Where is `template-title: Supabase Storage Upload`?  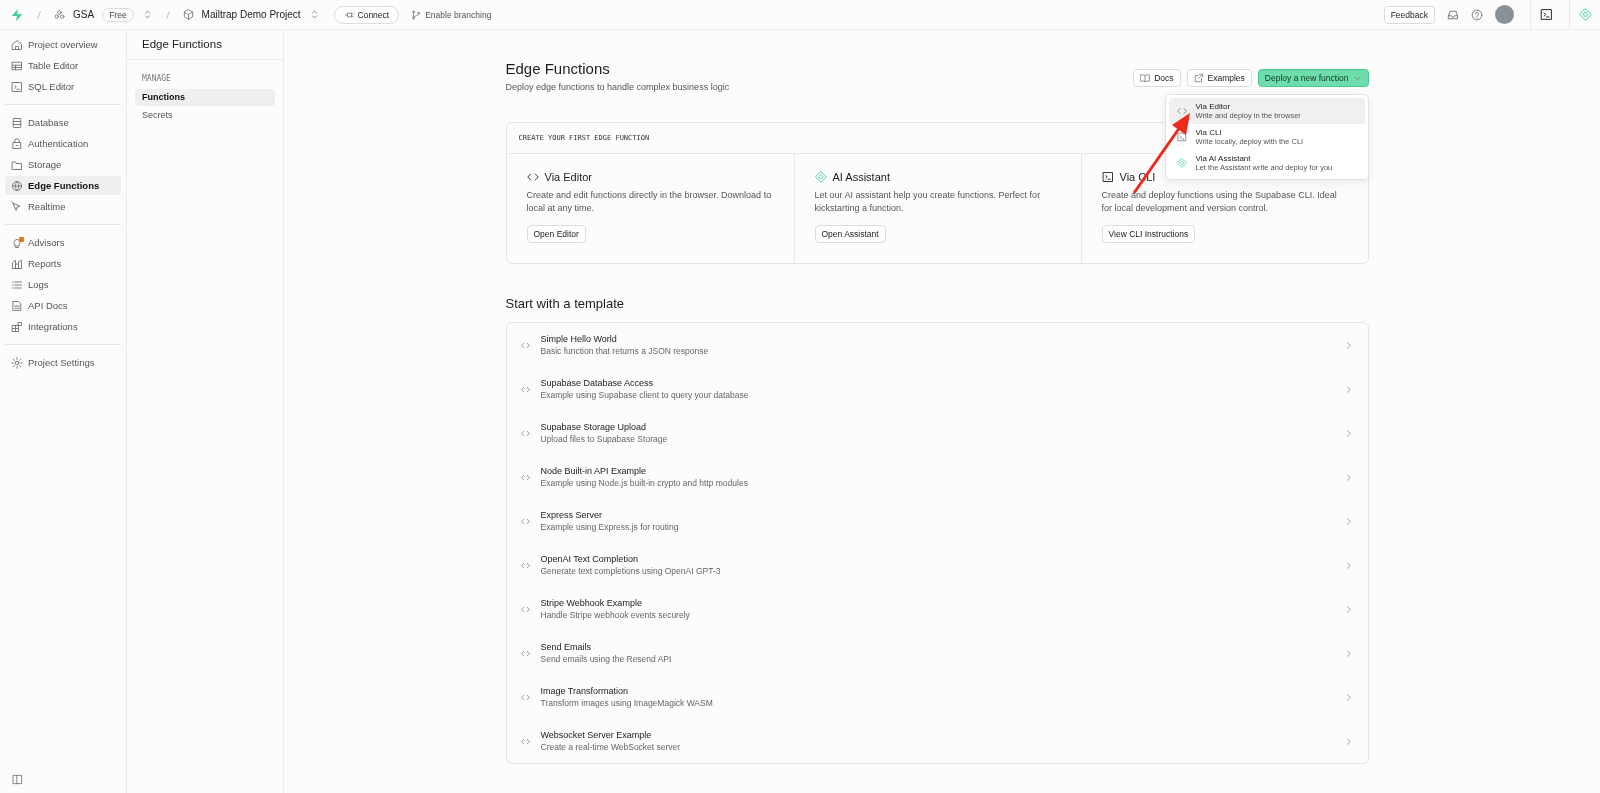 template-title: Supabase Storage Upload is located at coordinates (594, 427).